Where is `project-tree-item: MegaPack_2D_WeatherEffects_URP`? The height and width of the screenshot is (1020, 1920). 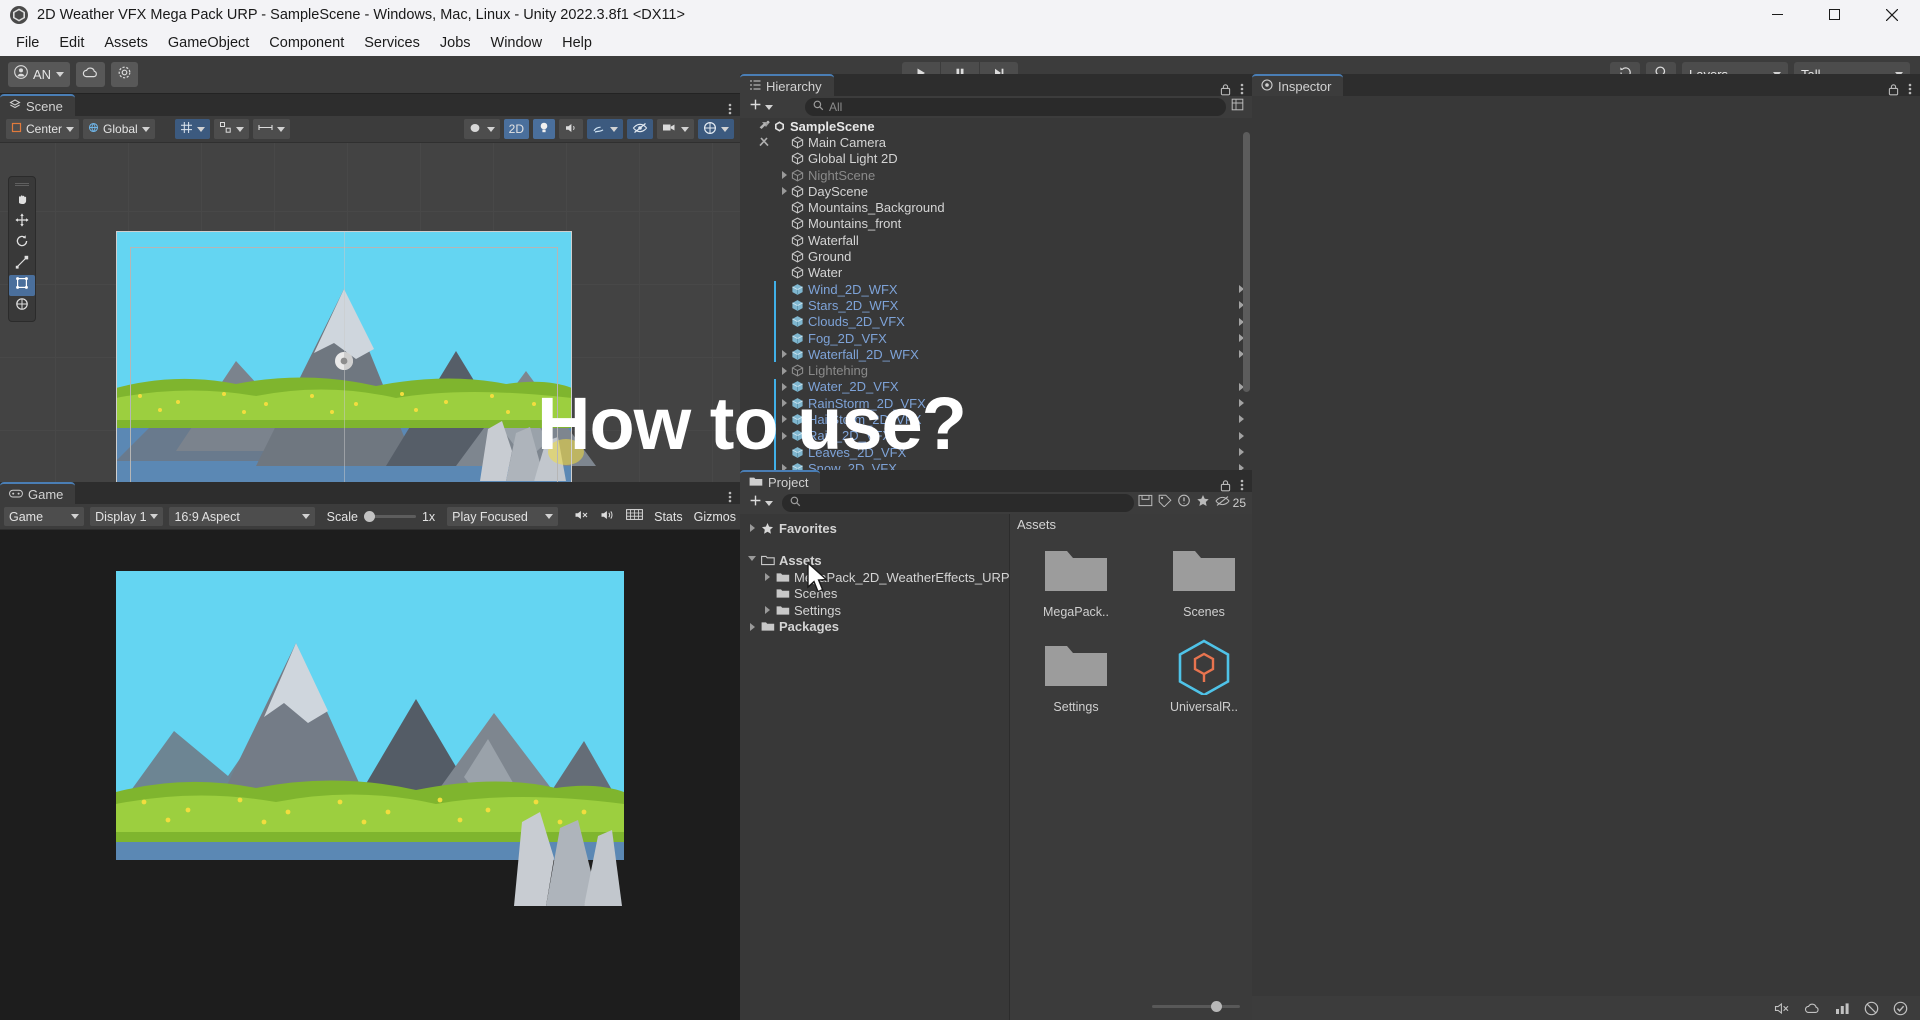 project-tree-item: MegaPack_2D_WeatherEffects_URP is located at coordinates (875, 577).